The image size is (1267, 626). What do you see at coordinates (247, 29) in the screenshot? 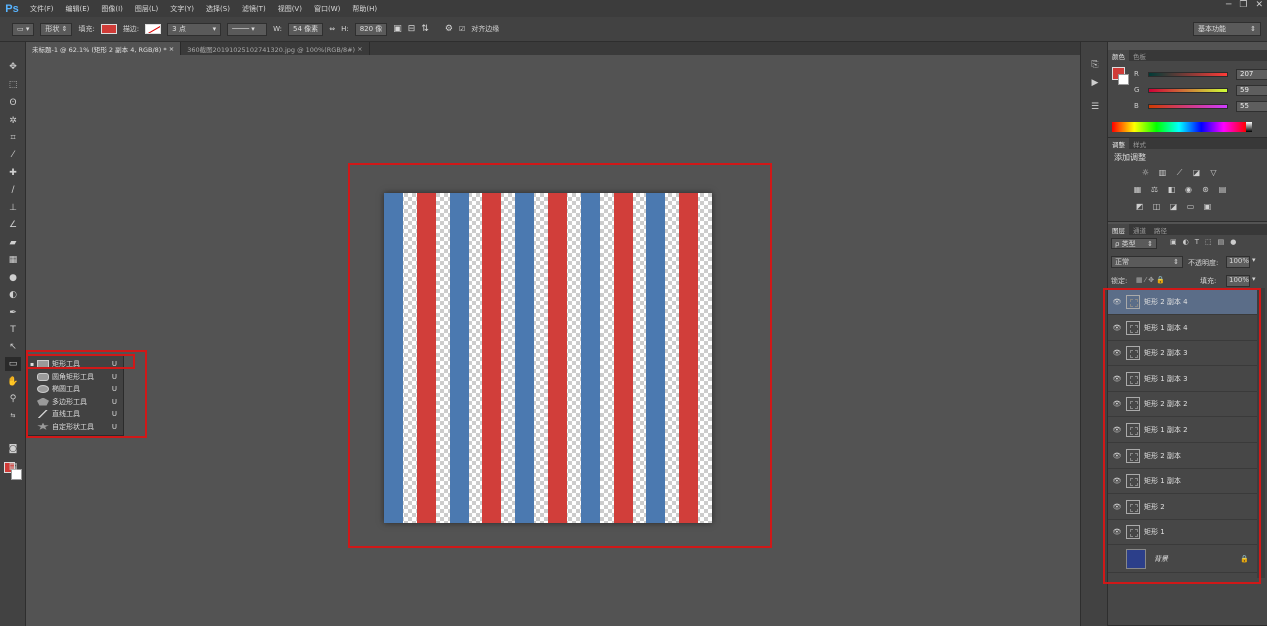
I see `stroke-type-select: ──── ▾` at bounding box center [247, 29].